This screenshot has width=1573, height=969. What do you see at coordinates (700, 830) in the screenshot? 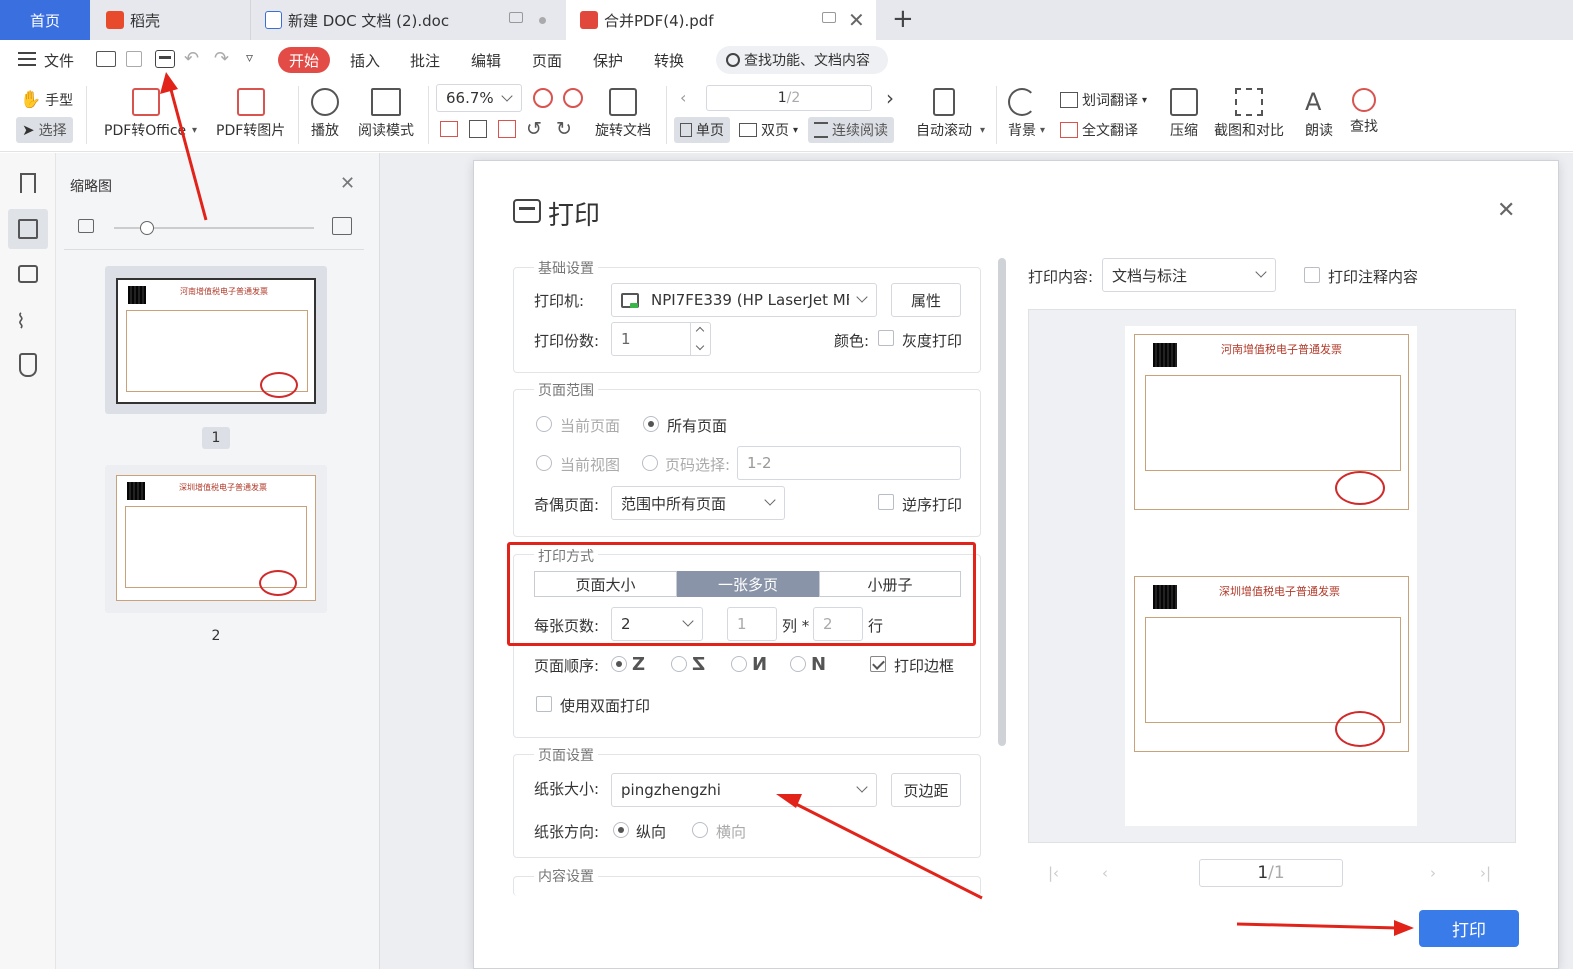
I see `landscape-radio` at bounding box center [700, 830].